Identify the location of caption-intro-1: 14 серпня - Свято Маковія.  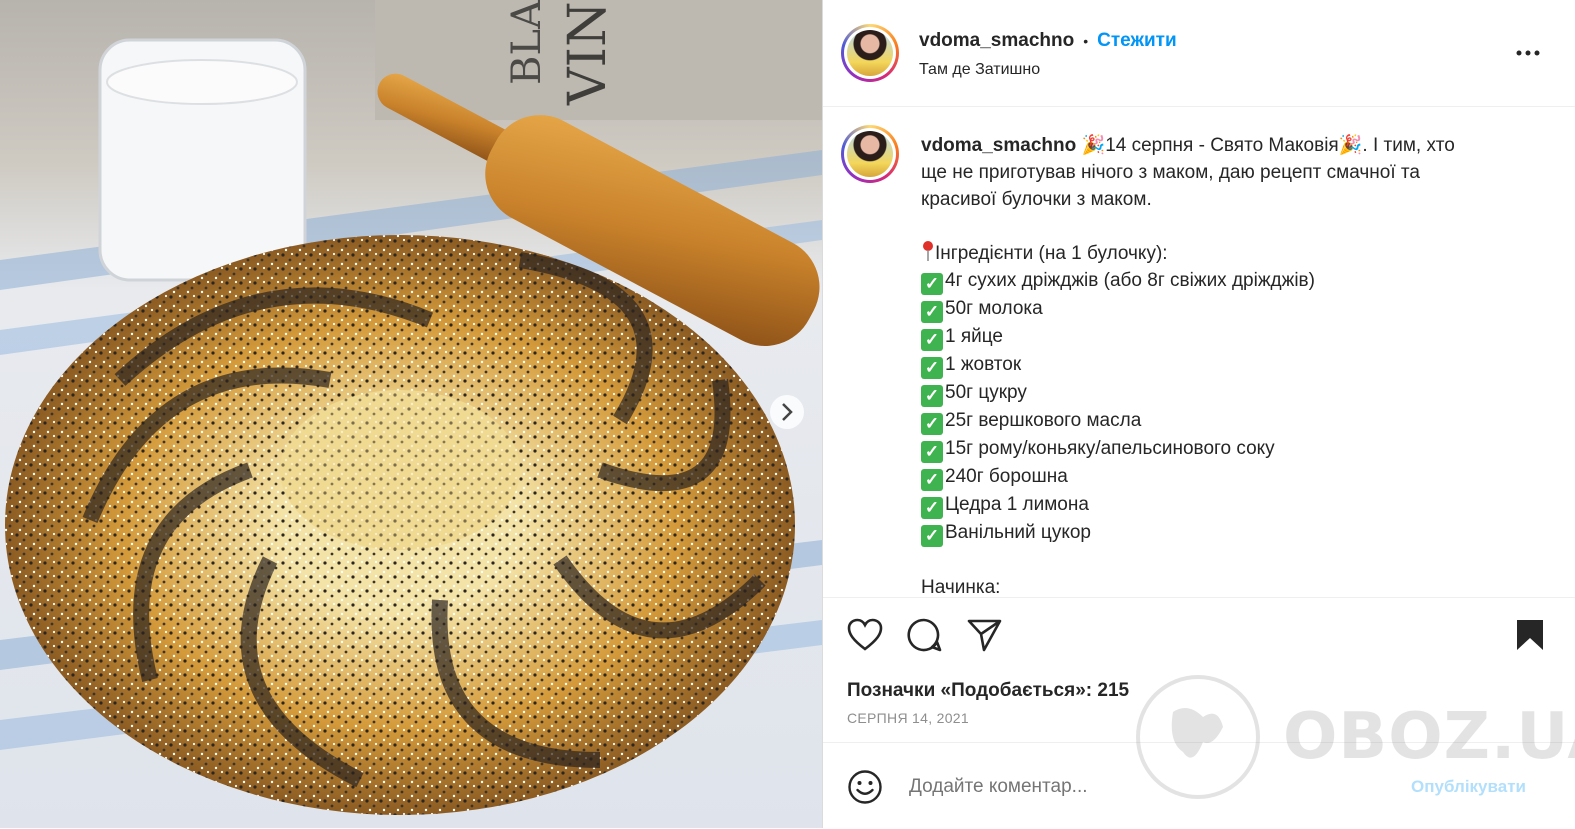
(1222, 145).